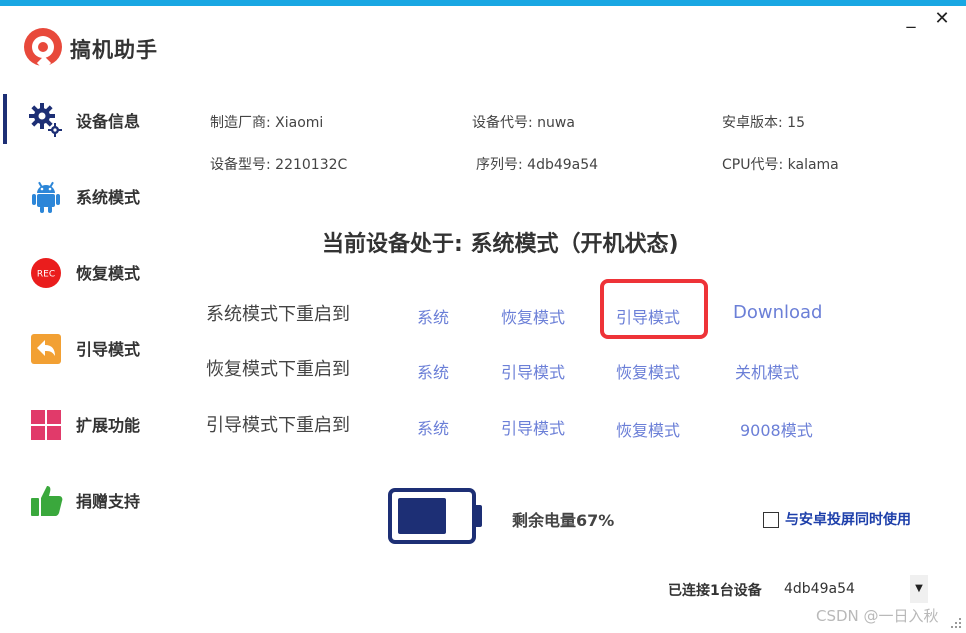 This screenshot has width=966, height=633. I want to click on reboot-link: 关机模式, so click(767, 371).